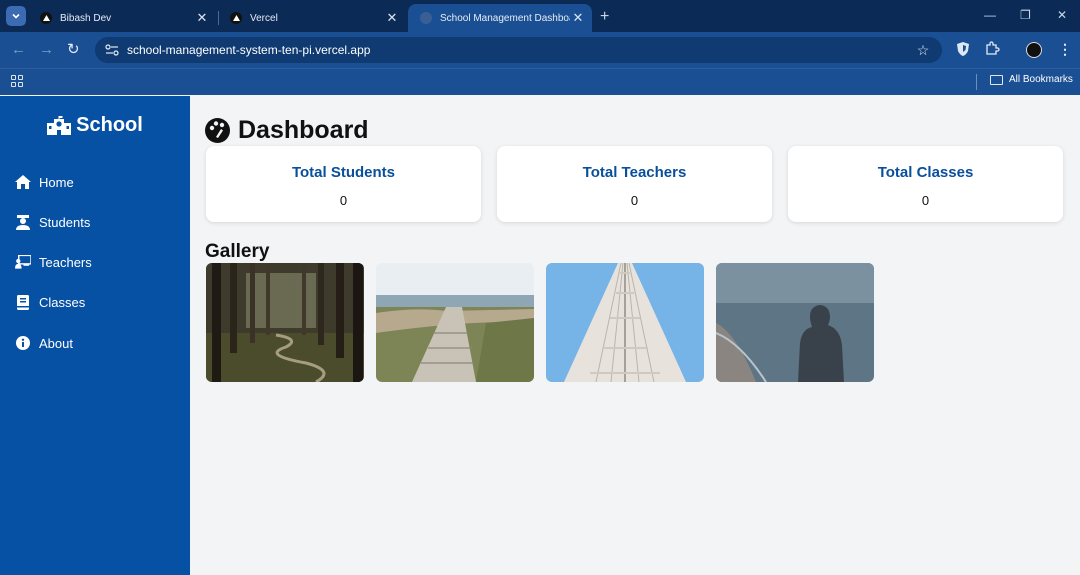 This screenshot has height=575, width=1080. Describe the element at coordinates (540, 81) in the screenshot. I see `bookmarks-bar: All Bookmarks` at that location.